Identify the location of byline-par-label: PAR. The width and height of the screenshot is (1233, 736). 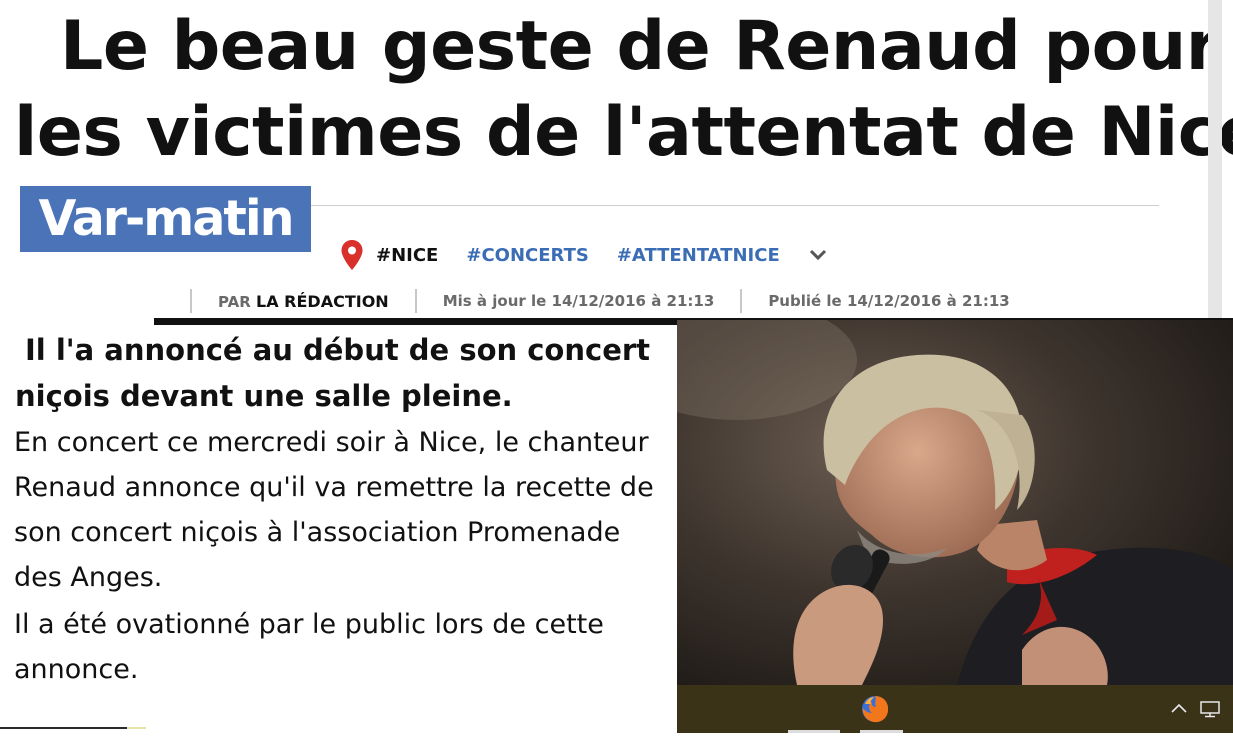
(234, 301).